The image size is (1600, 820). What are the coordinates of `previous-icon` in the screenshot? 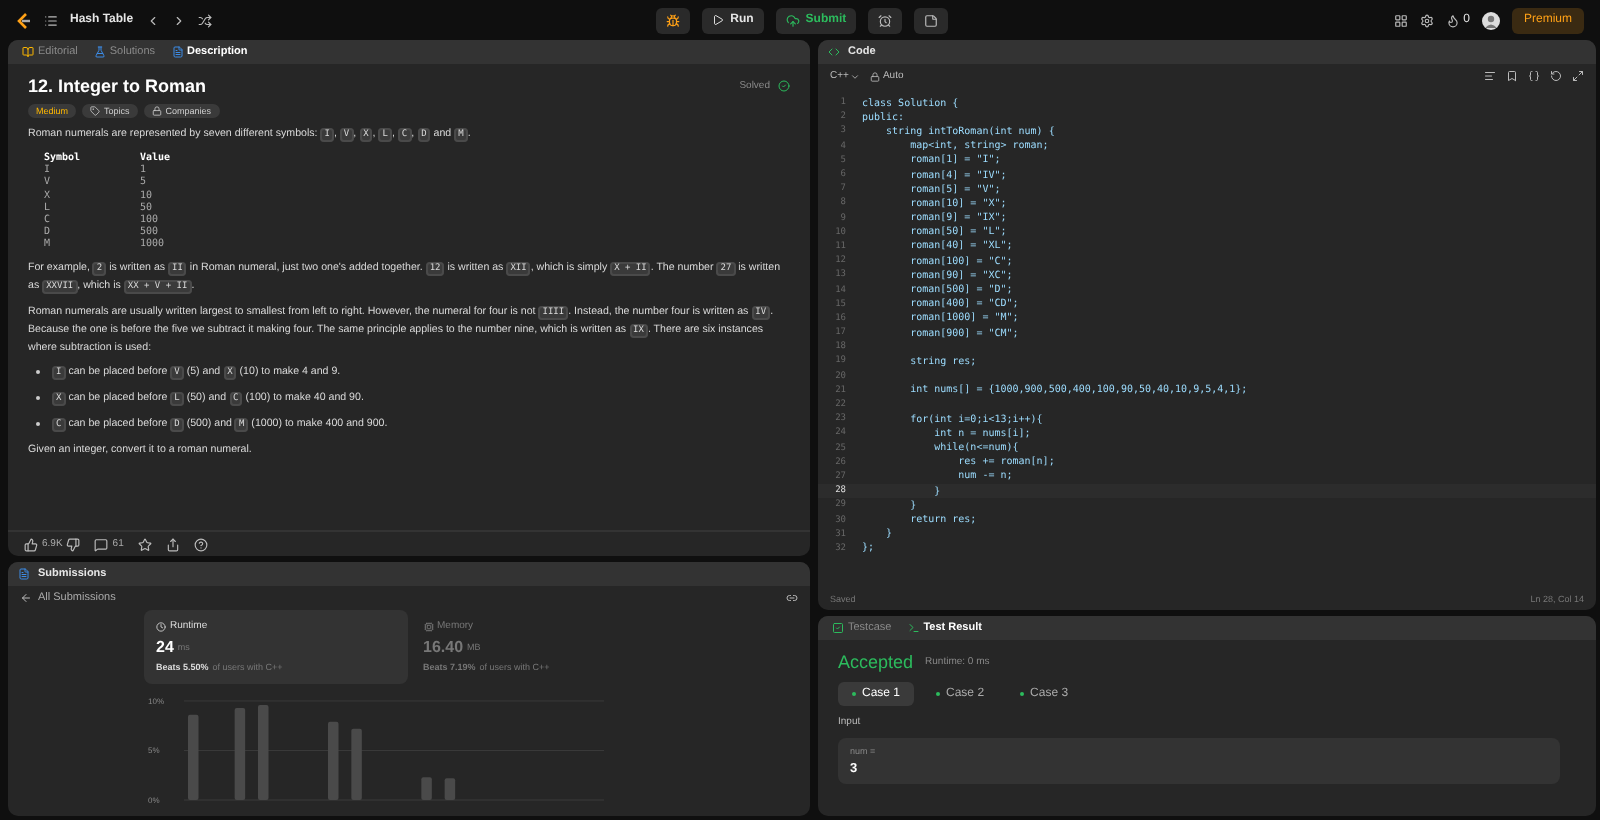 It's located at (152, 20).